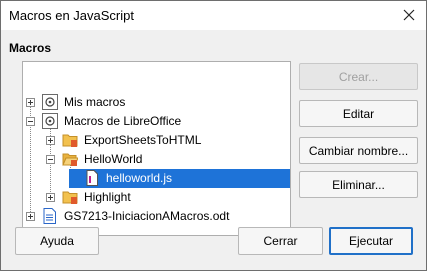 Image resolution: width=427 pixels, height=271 pixels. Describe the element at coordinates (92, 178) in the screenshot. I see `script-file-icon` at that location.